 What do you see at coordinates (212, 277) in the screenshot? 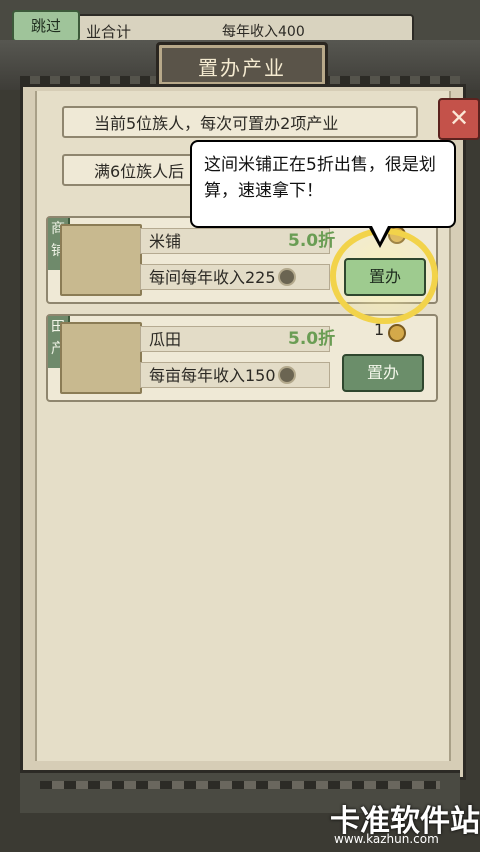
I see `income-label: 每间每年收入225` at bounding box center [212, 277].